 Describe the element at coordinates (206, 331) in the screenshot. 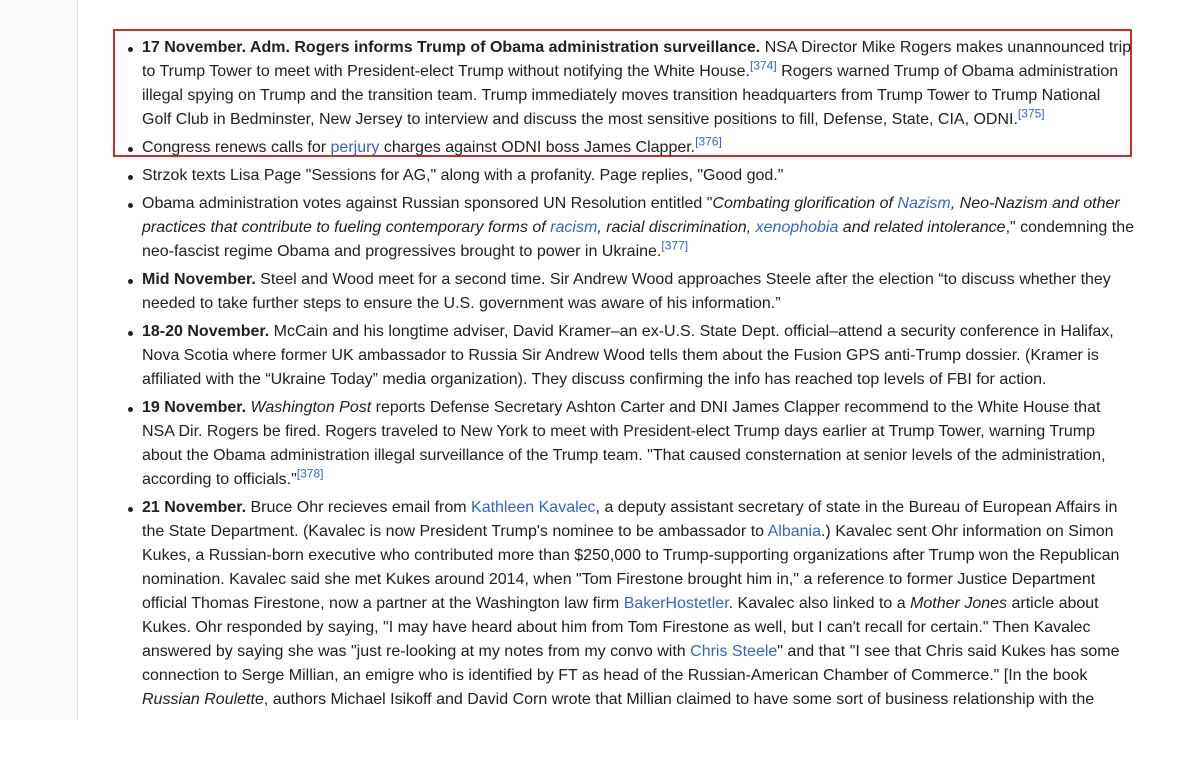

I see `event-date: 18-20 November.` at that location.